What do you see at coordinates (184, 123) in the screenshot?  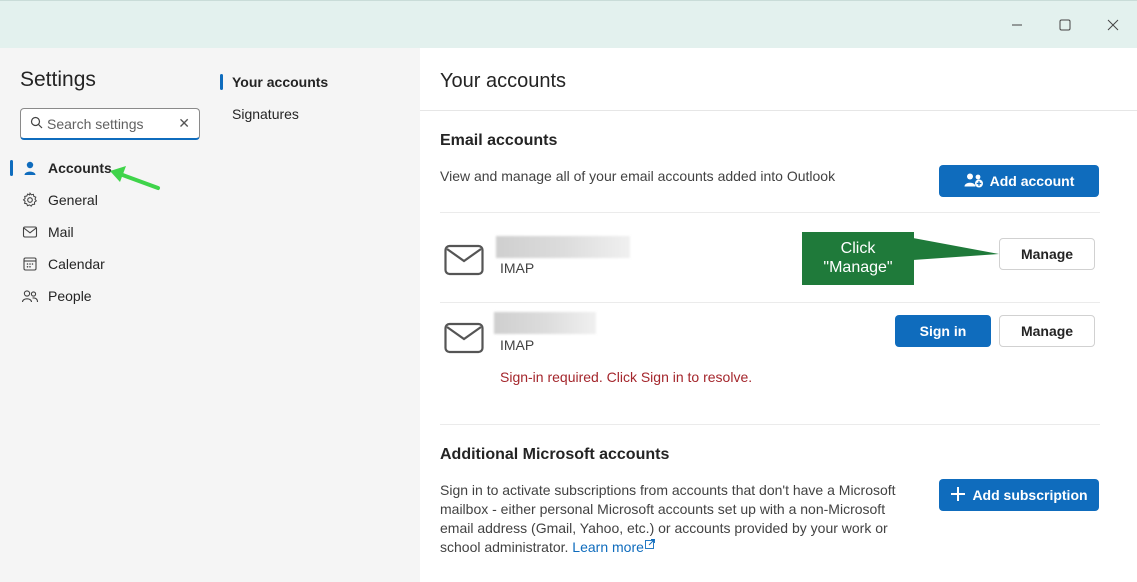 I see `clear-search-icon: ✕` at bounding box center [184, 123].